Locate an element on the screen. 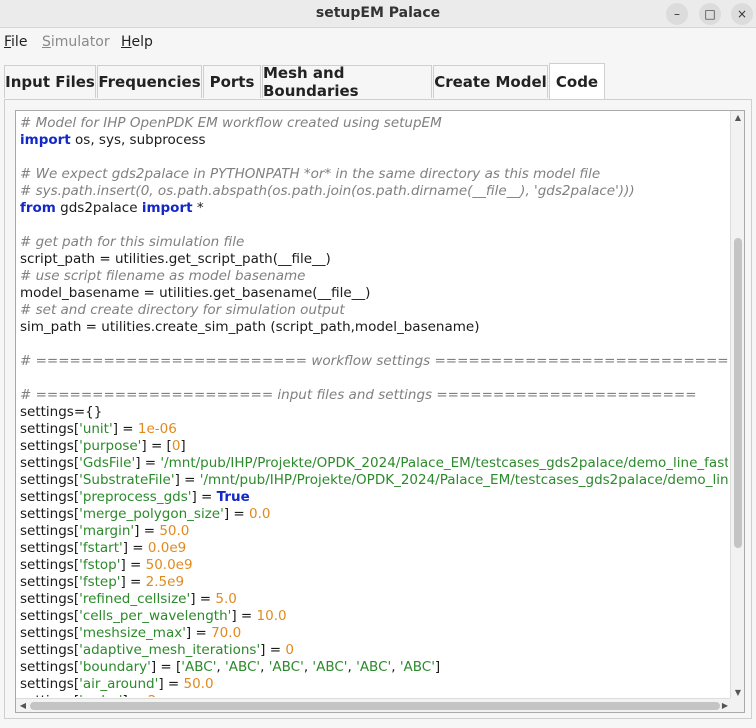  code-token: 70.0 is located at coordinates (226, 633).